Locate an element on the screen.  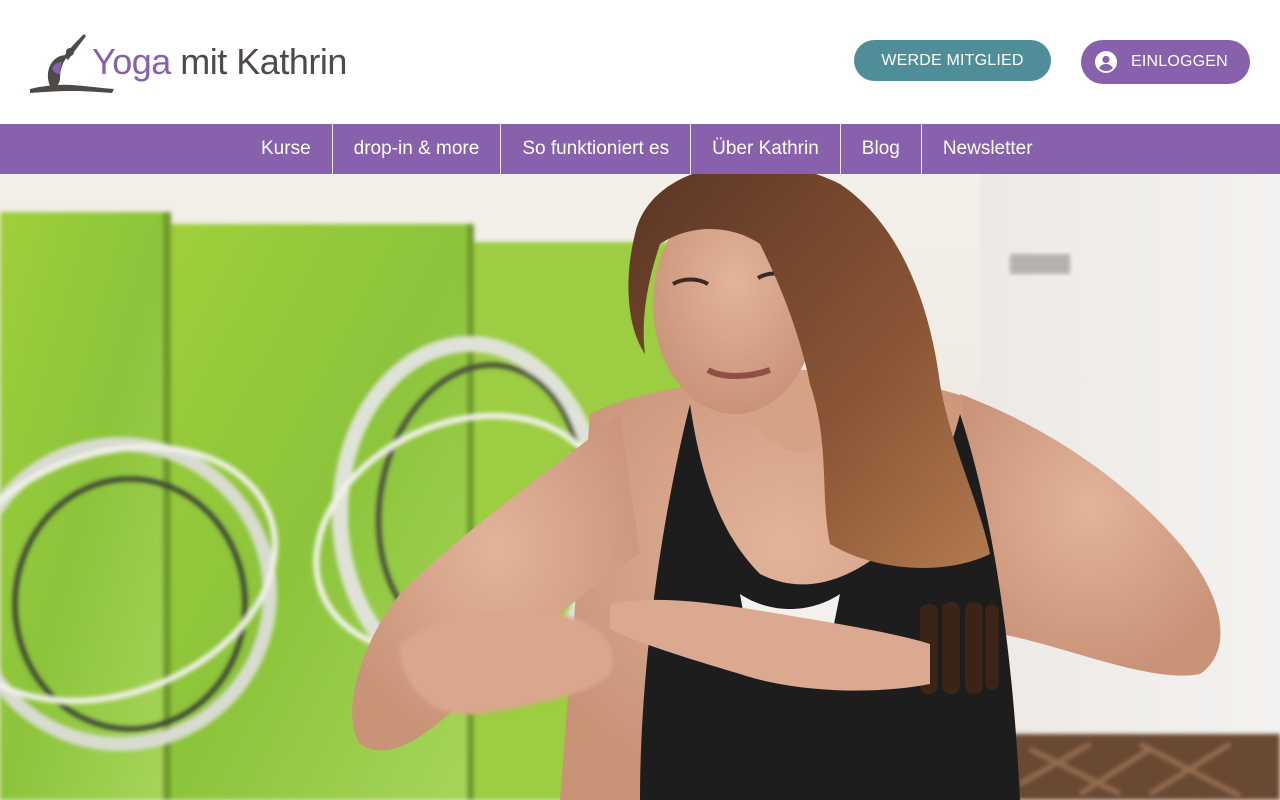
nav-item-blog: Blog is located at coordinates (880, 149).